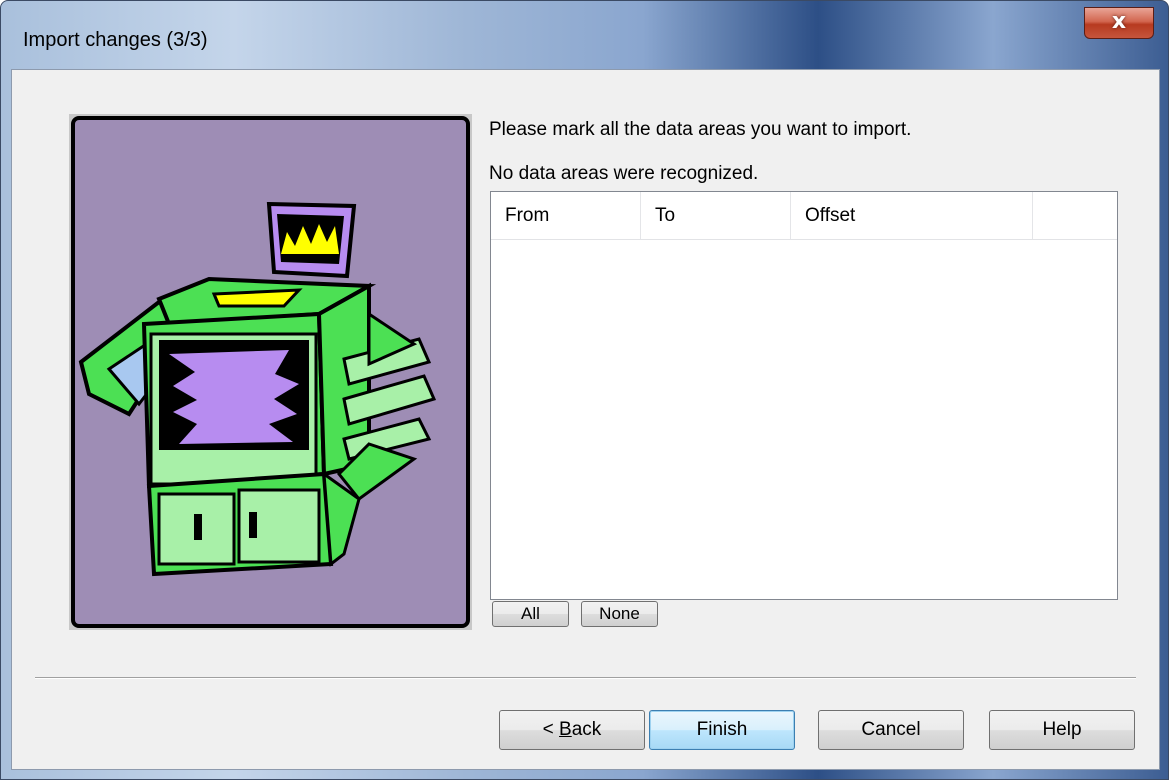 Image resolution: width=1169 pixels, height=780 pixels. I want to click on close-button: x, so click(1119, 23).